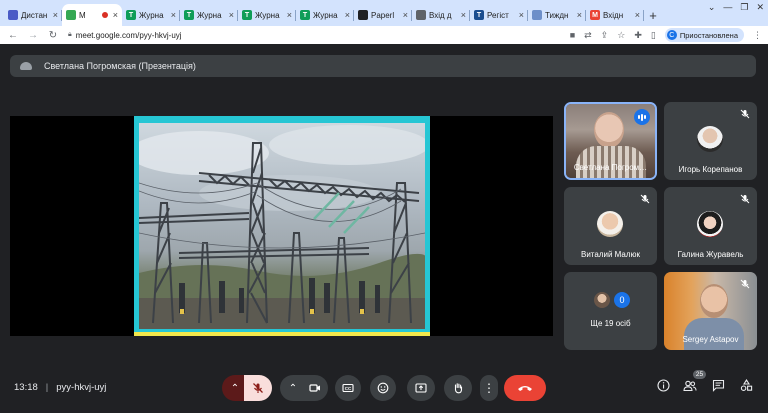 The width and height of the screenshot is (768, 413). I want to click on activities-button, so click(746, 387).